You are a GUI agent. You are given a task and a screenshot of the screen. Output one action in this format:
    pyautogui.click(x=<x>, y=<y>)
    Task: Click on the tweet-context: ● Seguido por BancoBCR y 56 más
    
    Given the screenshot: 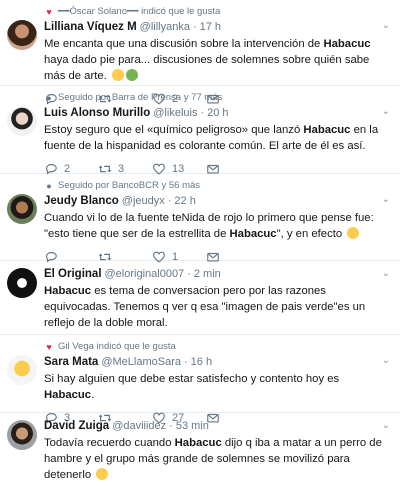 What is the action you would take?
    pyautogui.click(x=217, y=186)
    